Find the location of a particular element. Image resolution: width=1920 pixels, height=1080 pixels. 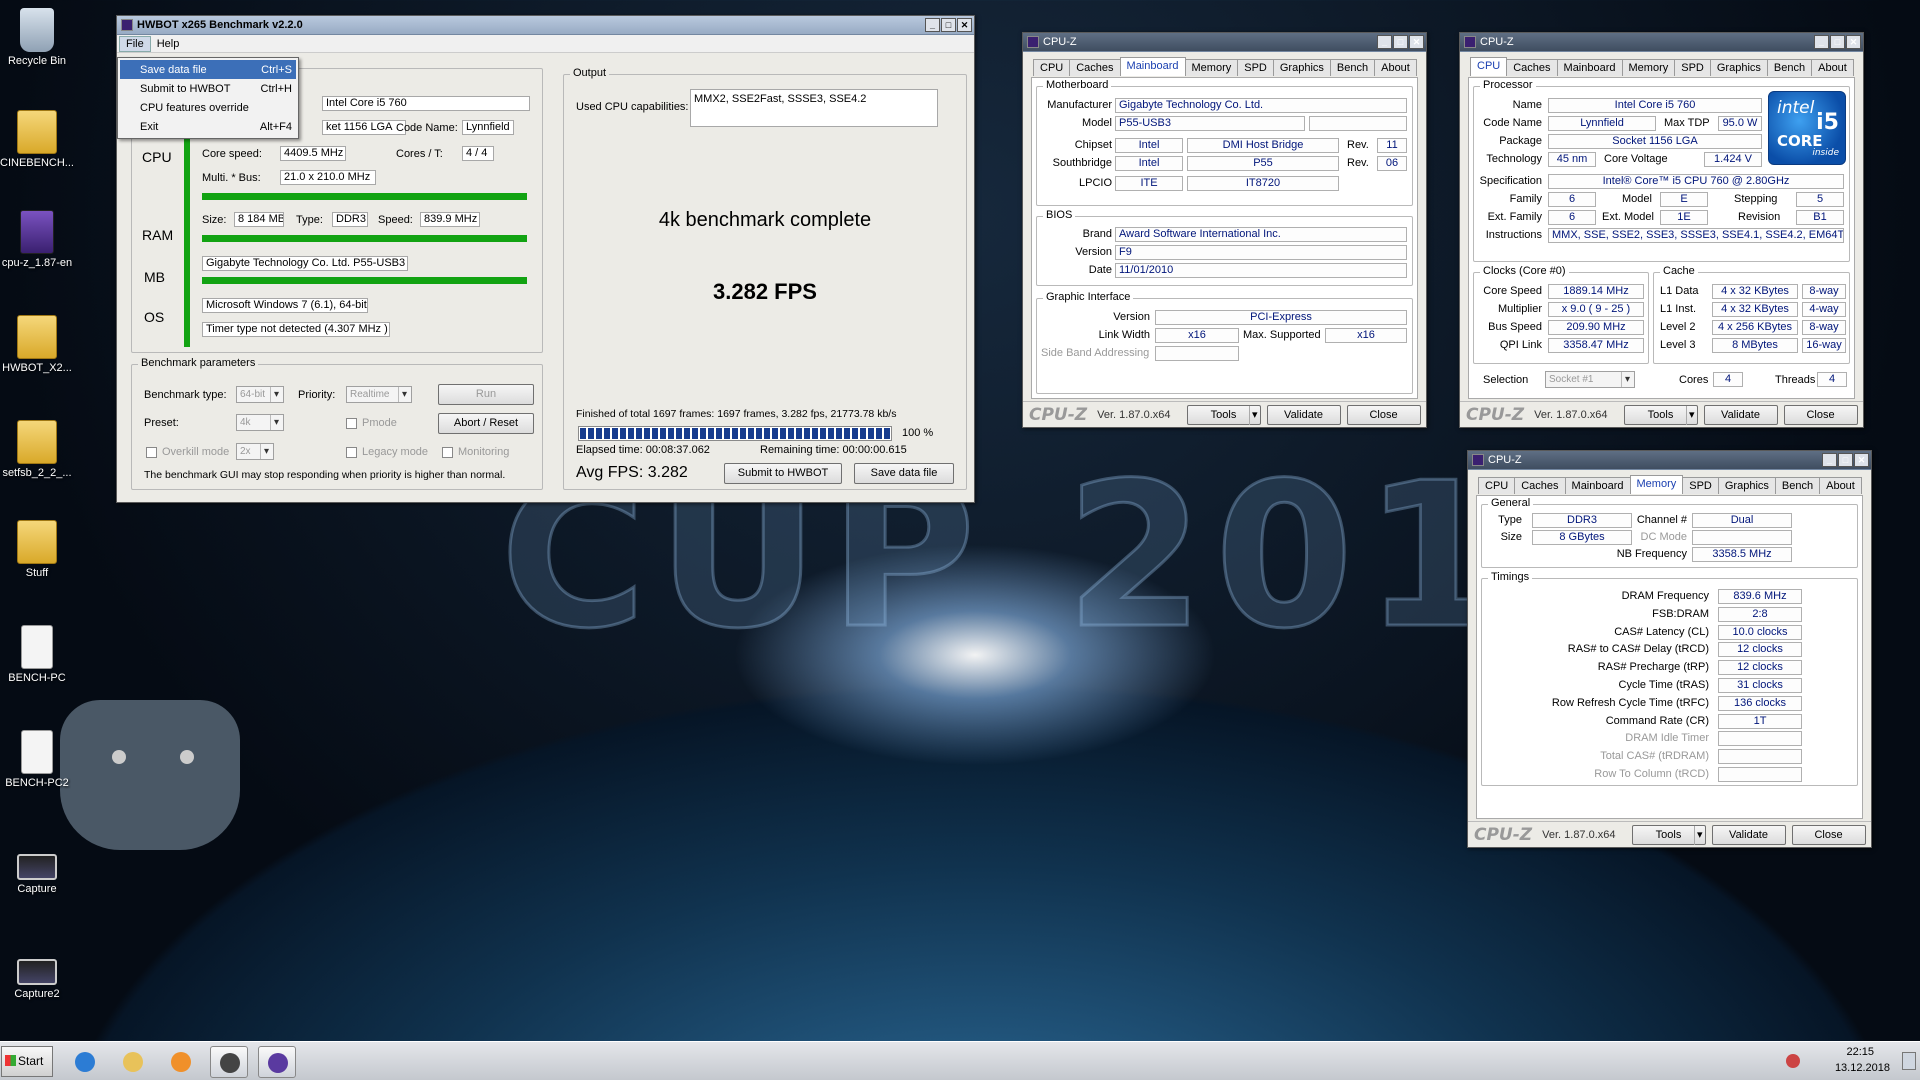

desktop-icon: Stuff is located at coordinates (37, 549).